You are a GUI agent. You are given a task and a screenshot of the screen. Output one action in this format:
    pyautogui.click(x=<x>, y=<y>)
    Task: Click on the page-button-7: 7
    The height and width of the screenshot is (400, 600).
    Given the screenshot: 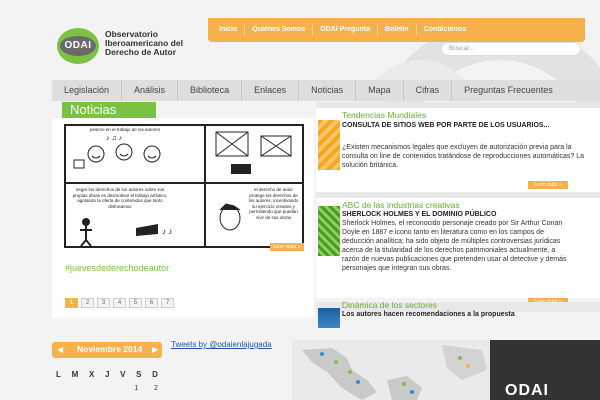 What is the action you would take?
    pyautogui.click(x=167, y=303)
    